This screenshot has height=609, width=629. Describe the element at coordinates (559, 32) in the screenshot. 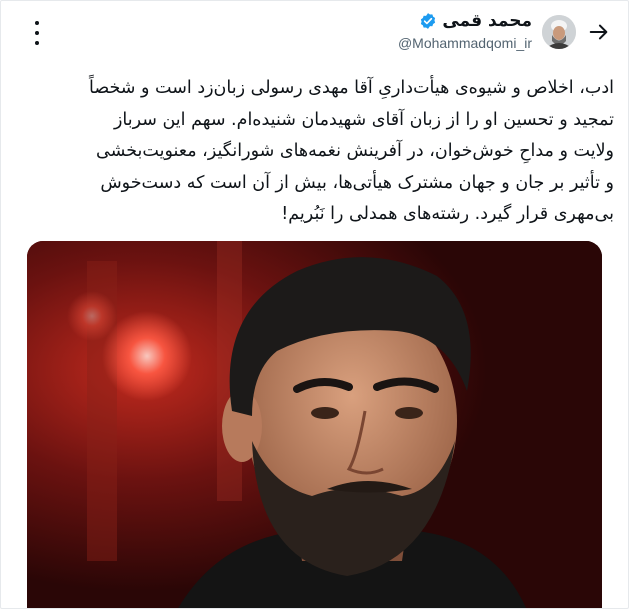

I see `avatar` at that location.